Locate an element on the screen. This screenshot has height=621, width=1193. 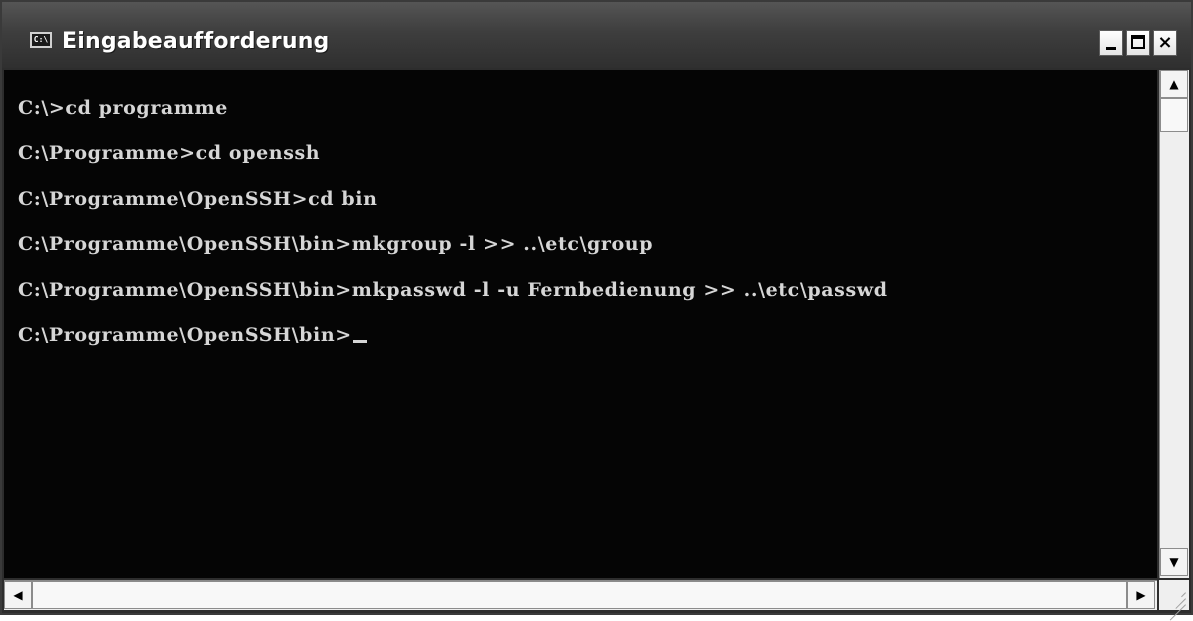
text-cursor is located at coordinates (359, 341).